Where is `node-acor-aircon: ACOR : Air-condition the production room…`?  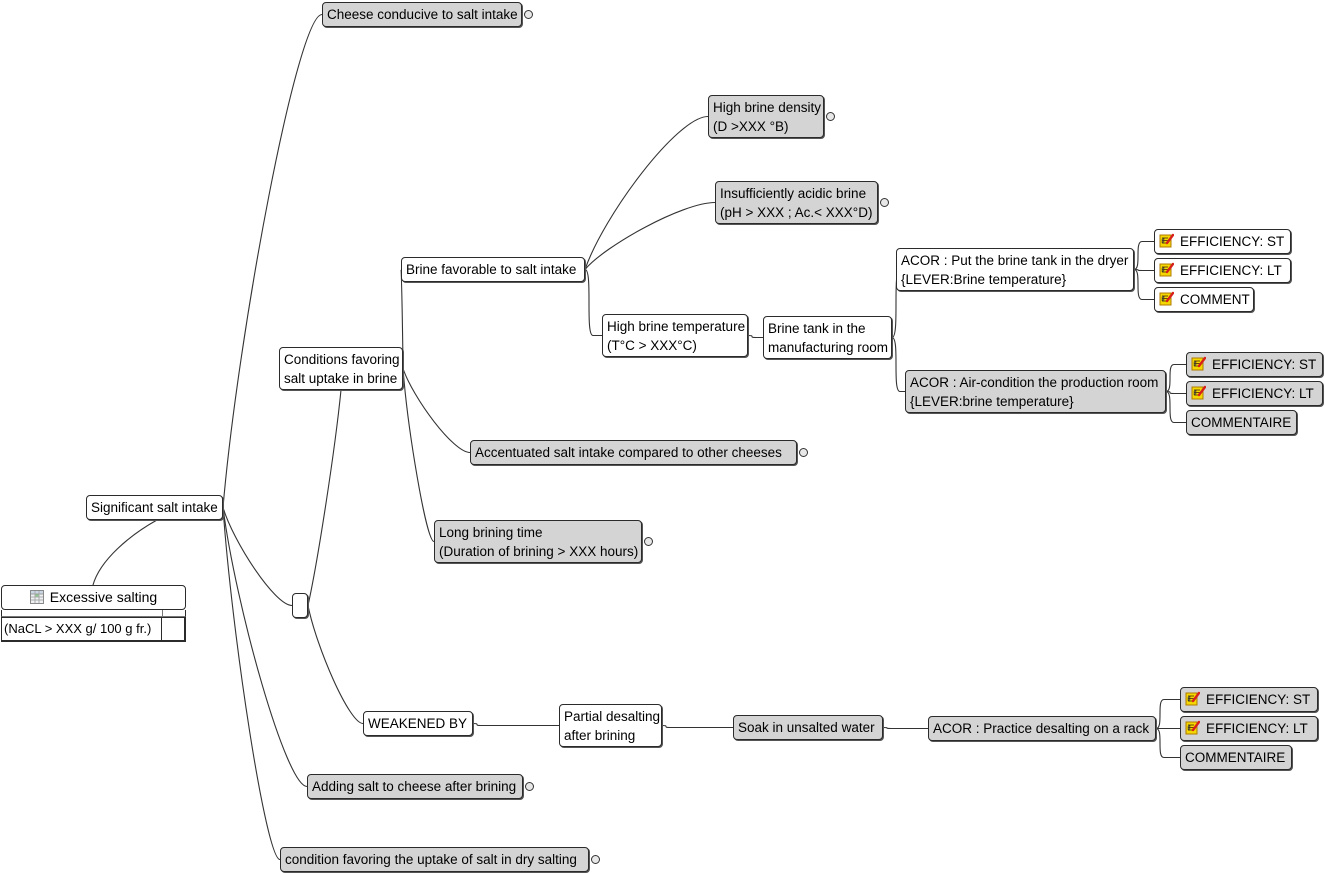 node-acor-aircon: ACOR : Air-condition the production room… is located at coordinates (1035, 391).